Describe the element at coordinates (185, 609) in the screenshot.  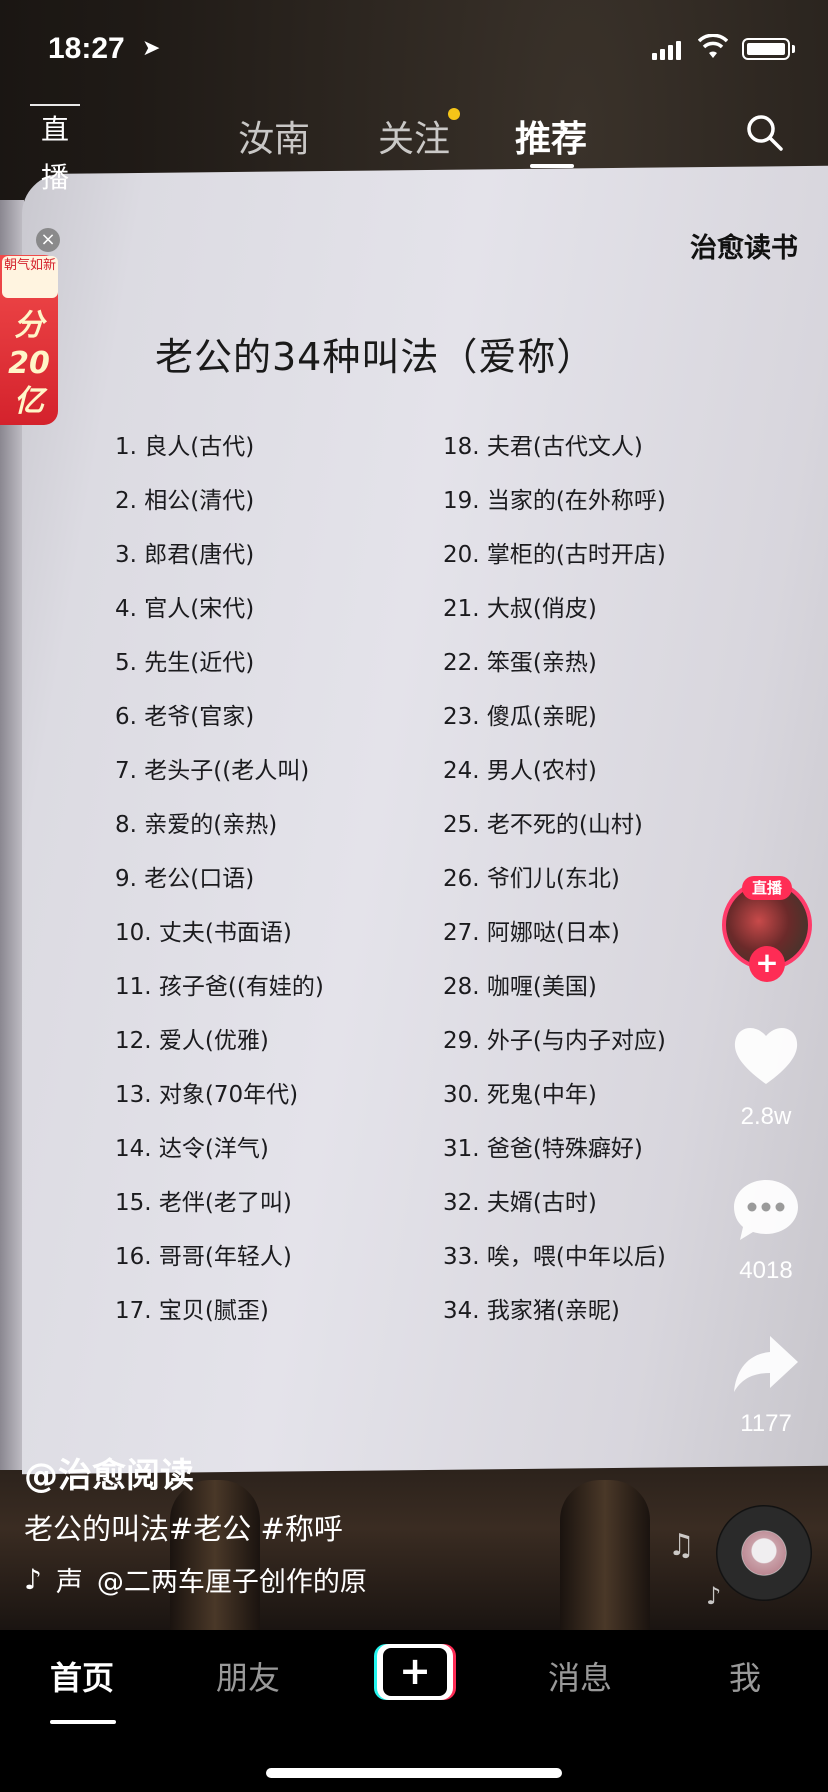
I see `list-item: 4. 官人(宋代)` at that location.